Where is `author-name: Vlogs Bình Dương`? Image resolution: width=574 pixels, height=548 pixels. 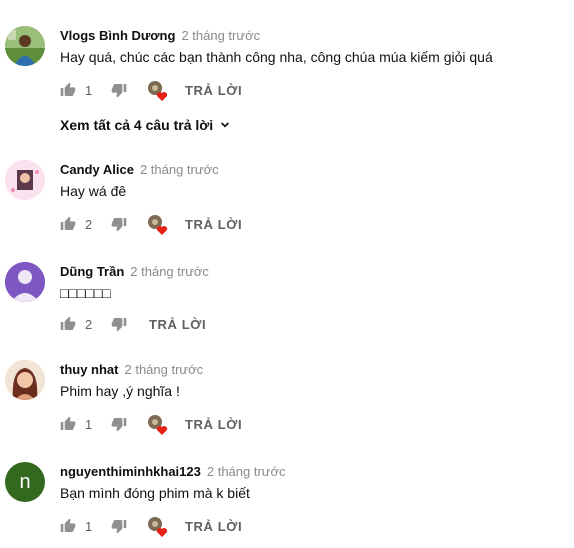
author-name: Vlogs Bình Dương is located at coordinates (117, 35).